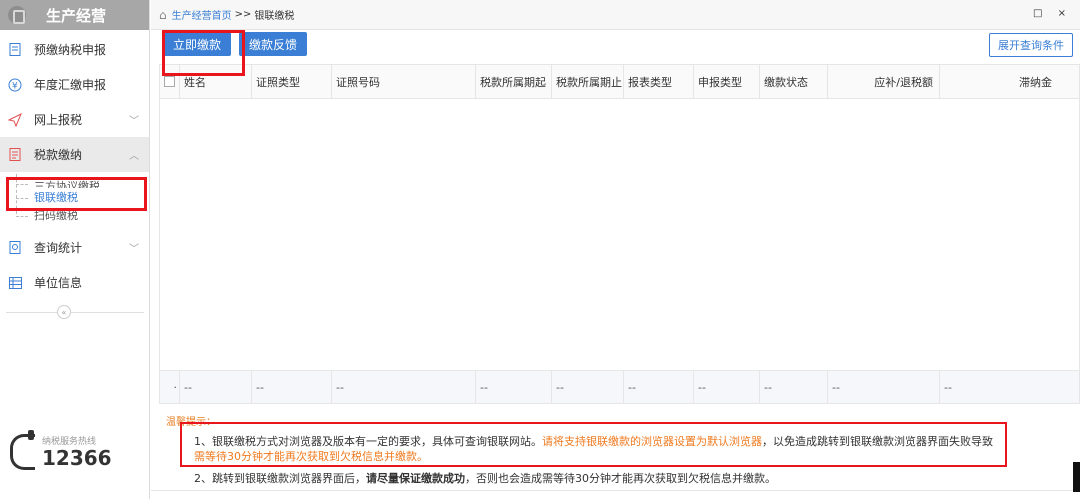 This screenshot has width=1080, height=499. Describe the element at coordinates (70, 50) in the screenshot. I see `sidebar-item-label: 预缴纳税申报` at that location.